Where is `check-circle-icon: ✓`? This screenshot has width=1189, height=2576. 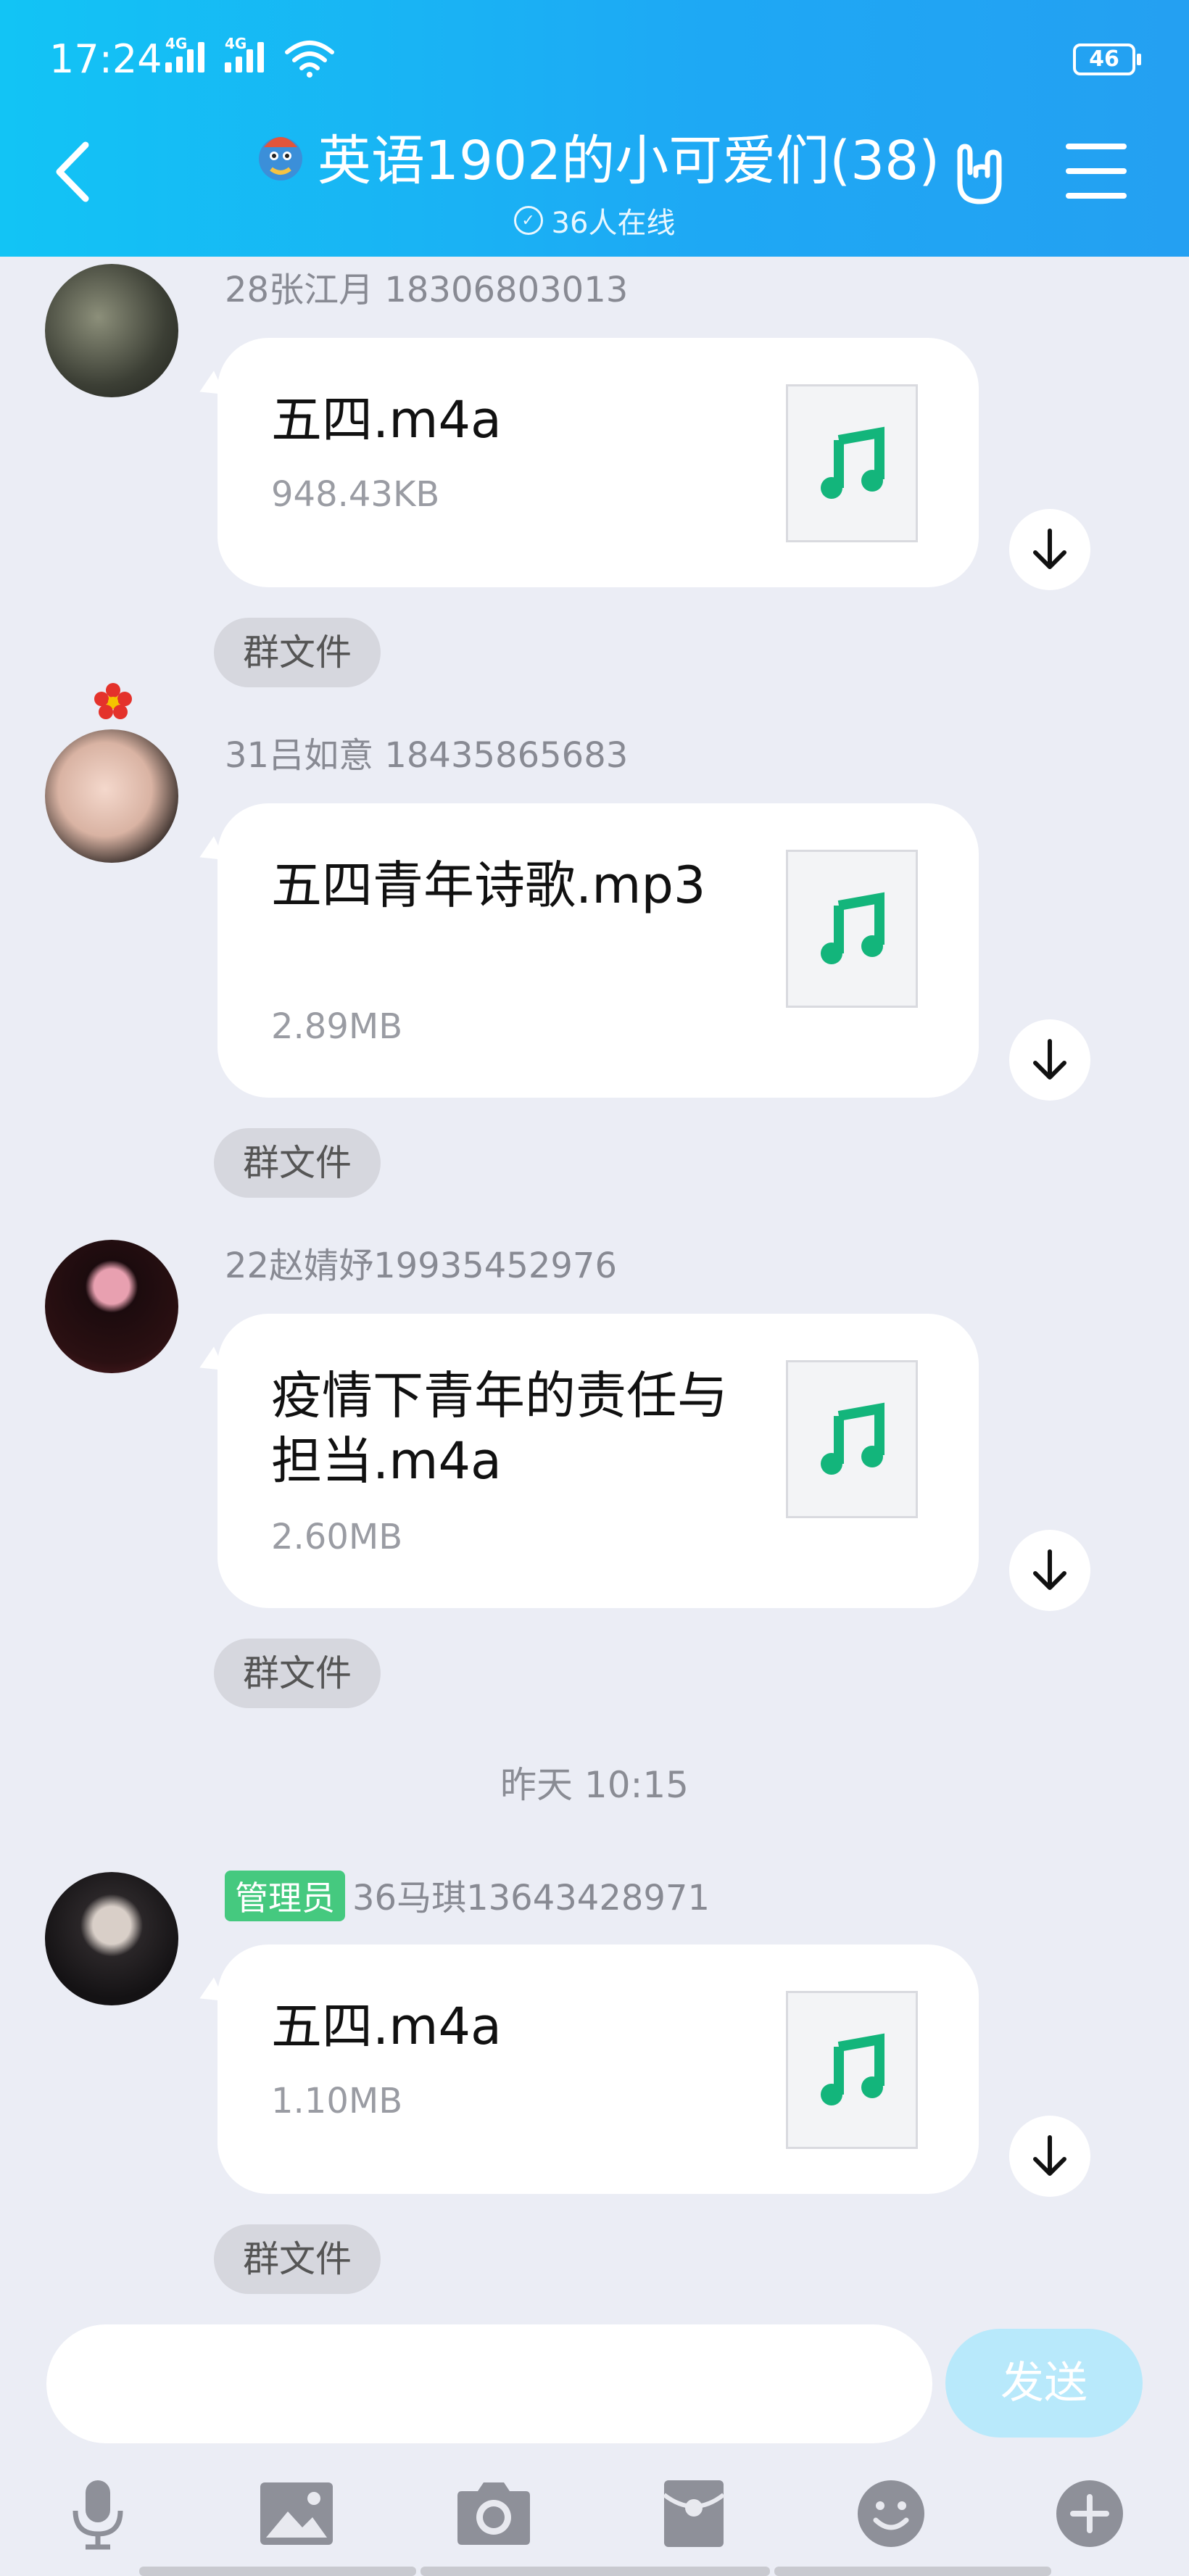
check-circle-icon: ✓ is located at coordinates (528, 221).